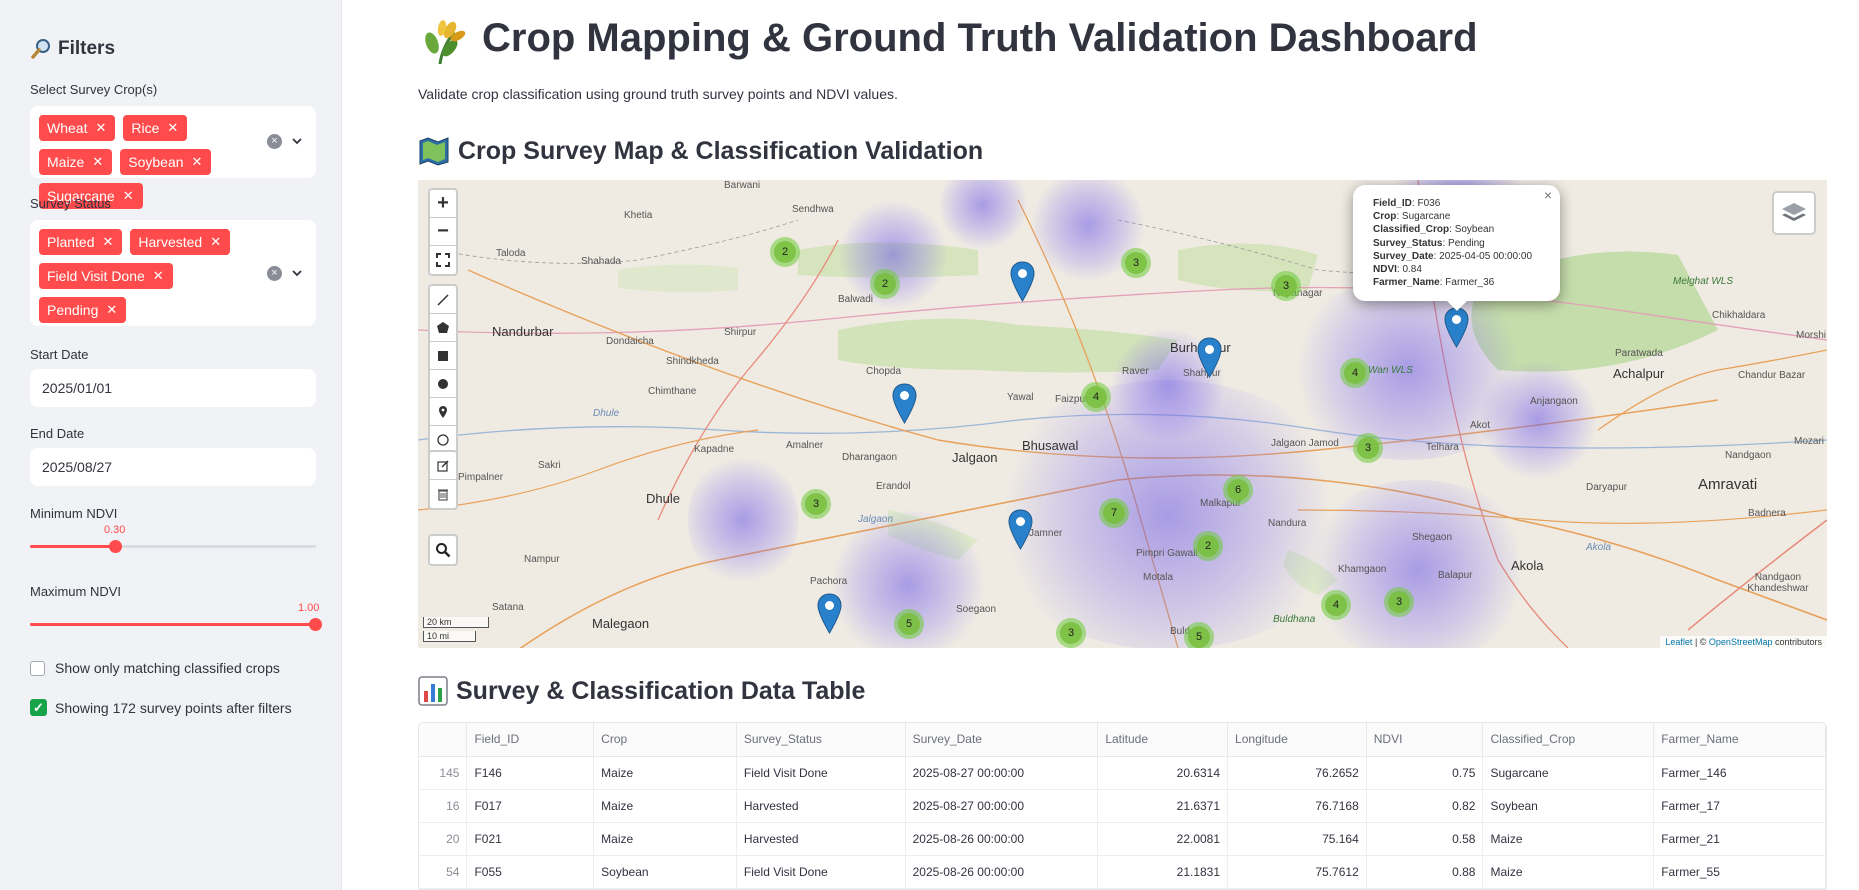  Describe the element at coordinates (155, 128) in the screenshot. I see `crop-tag-rice: Rice ✕` at that location.